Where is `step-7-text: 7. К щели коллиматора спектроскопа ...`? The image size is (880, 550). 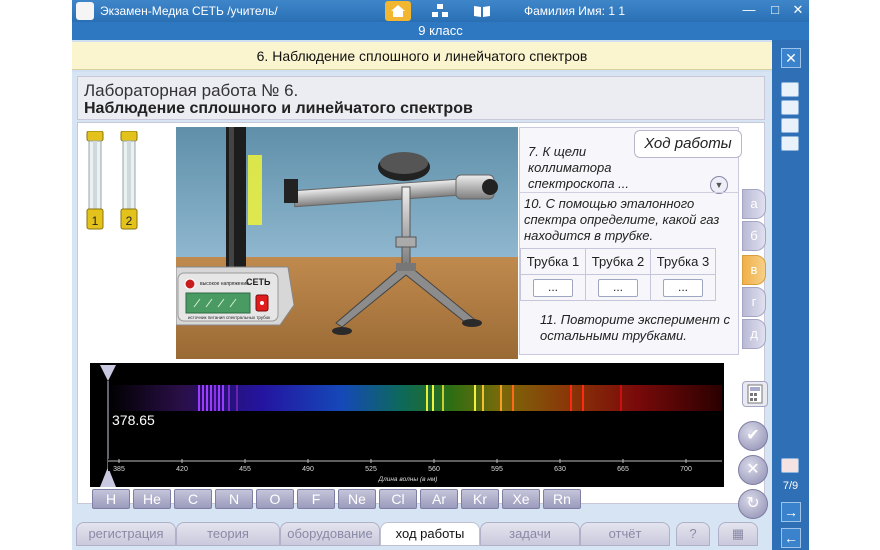
step-7-text: 7. К щели коллиматора спектроскопа ... is located at coordinates (579, 167).